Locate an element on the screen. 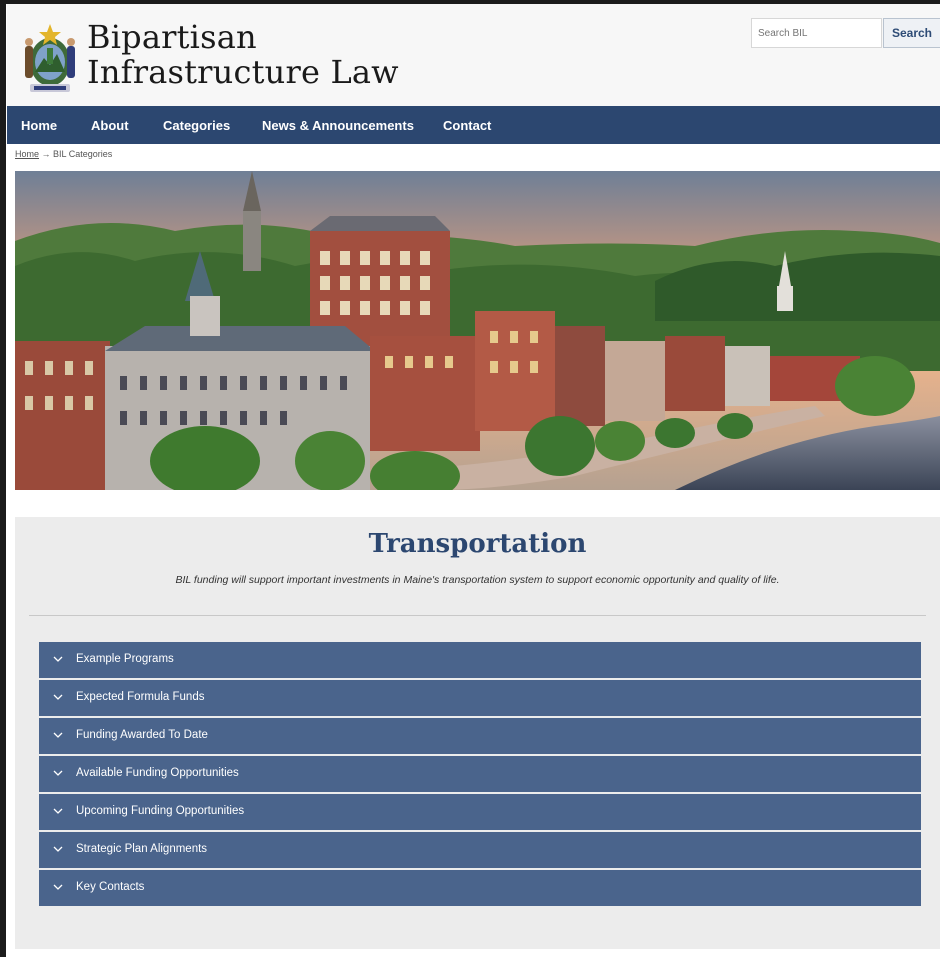 The width and height of the screenshot is (940, 957). site-header: Bipartisan Infrastructure Law Search is located at coordinates (473, 55).